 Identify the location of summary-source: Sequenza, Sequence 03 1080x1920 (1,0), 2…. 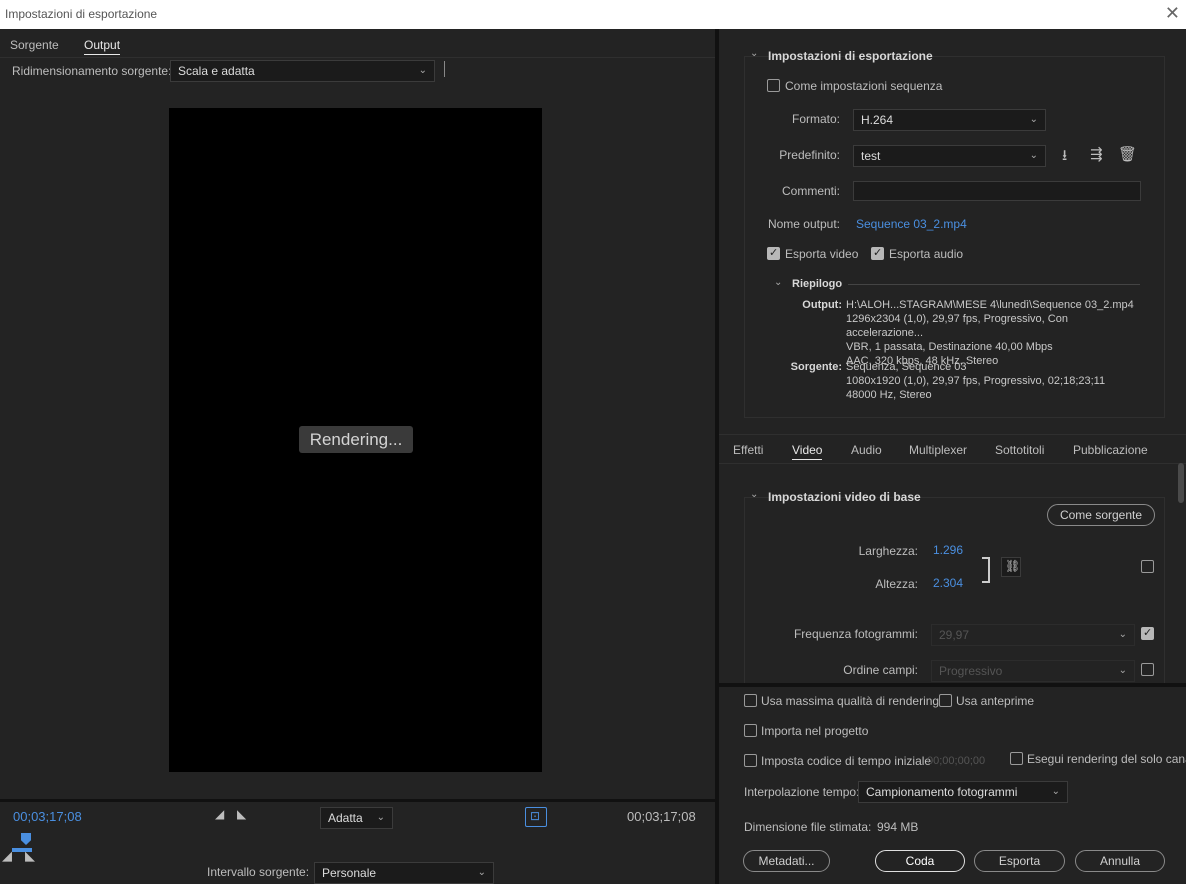
(996, 381).